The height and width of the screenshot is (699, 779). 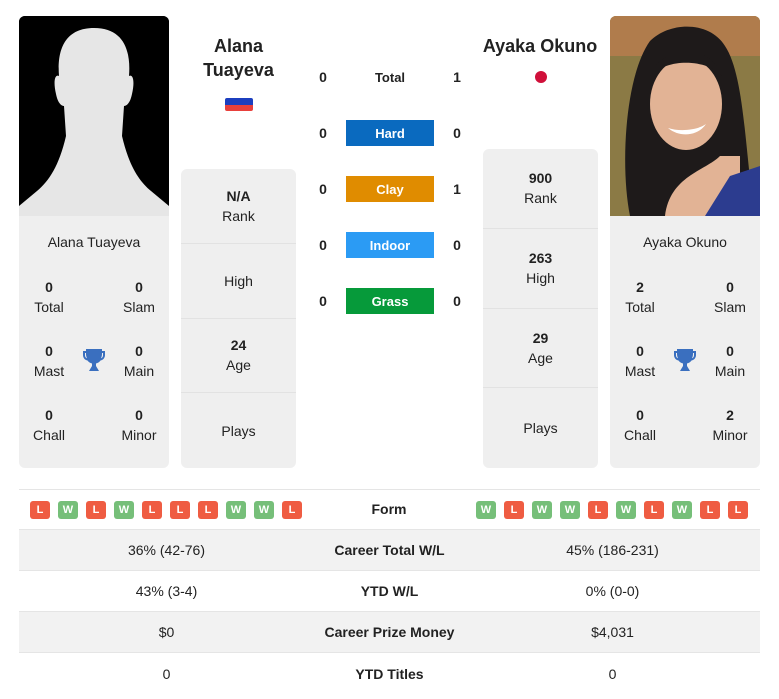 I want to click on player2-stats: 900 Rank 263 High 29 Age Plays, so click(x=540, y=308).